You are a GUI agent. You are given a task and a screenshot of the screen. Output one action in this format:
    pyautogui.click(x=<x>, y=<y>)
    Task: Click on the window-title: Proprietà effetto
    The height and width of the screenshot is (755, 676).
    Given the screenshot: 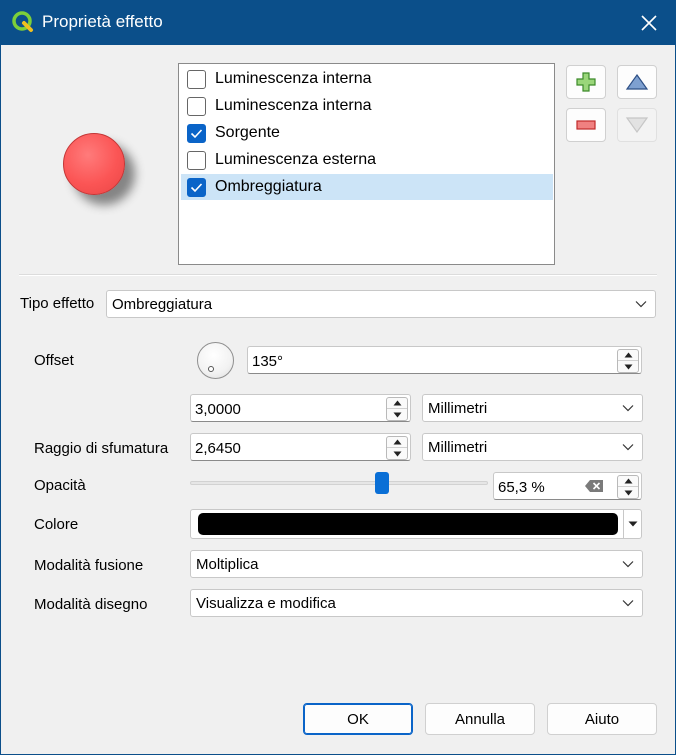 What is the action you would take?
    pyautogui.click(x=102, y=21)
    